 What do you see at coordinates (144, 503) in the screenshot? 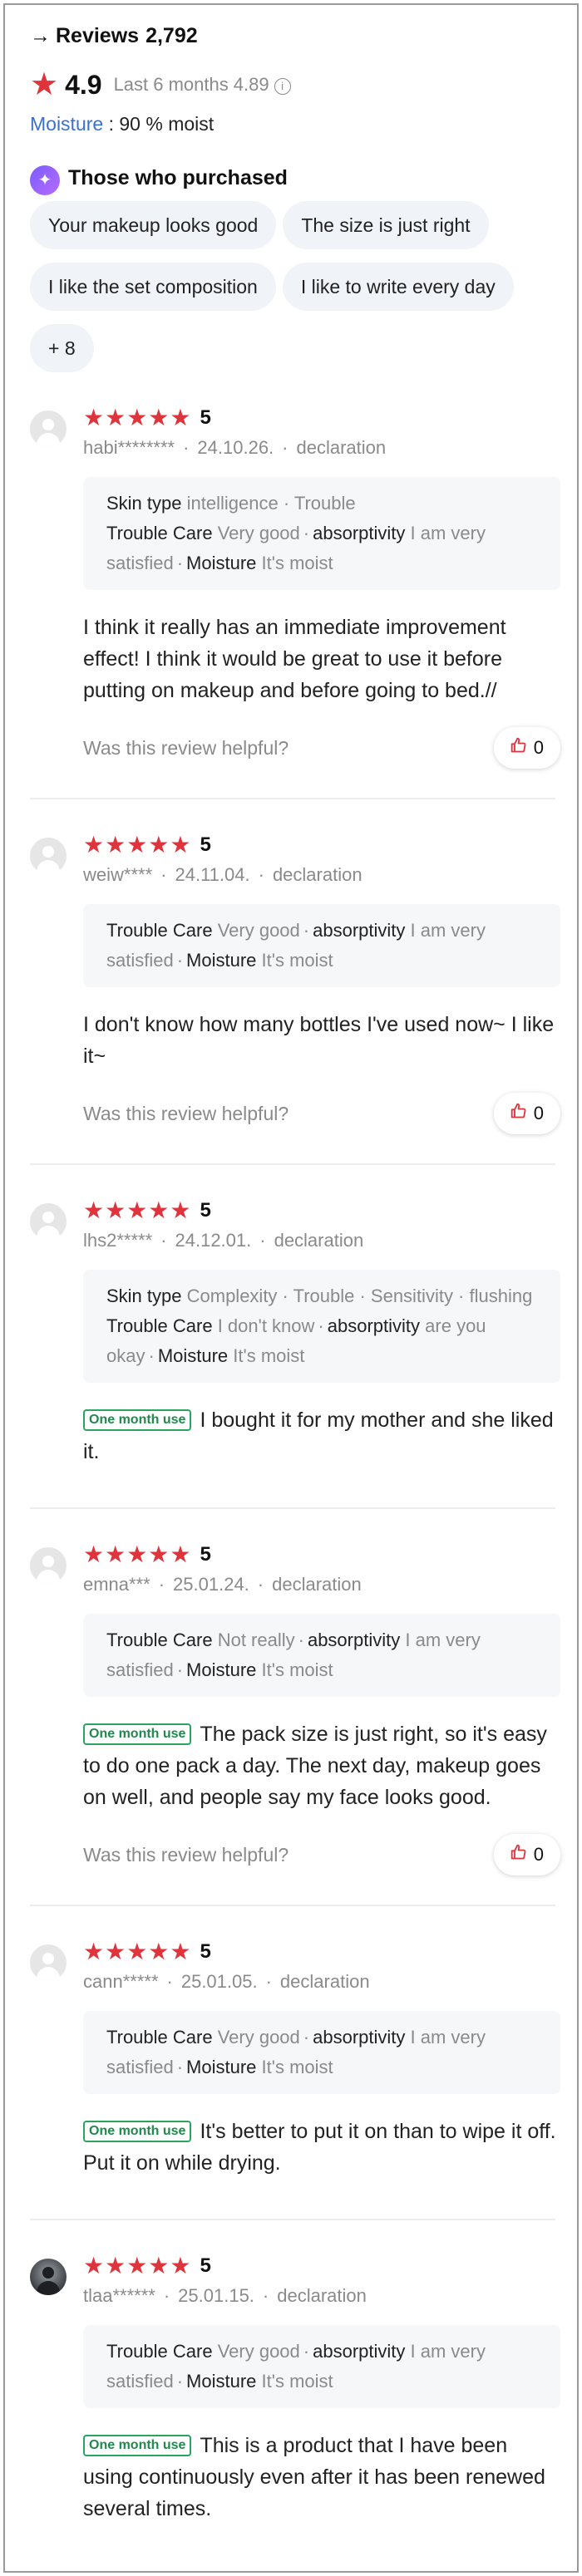
I see `attr-key: Skin type` at bounding box center [144, 503].